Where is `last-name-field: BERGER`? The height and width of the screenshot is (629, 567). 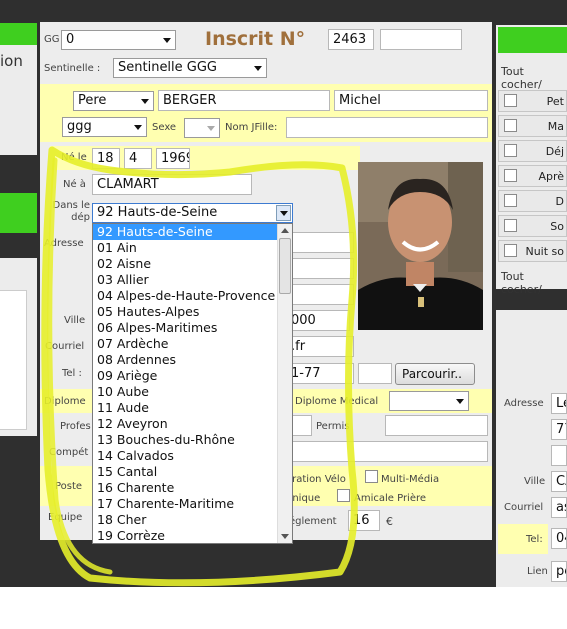
last-name-field: BERGER is located at coordinates (244, 100).